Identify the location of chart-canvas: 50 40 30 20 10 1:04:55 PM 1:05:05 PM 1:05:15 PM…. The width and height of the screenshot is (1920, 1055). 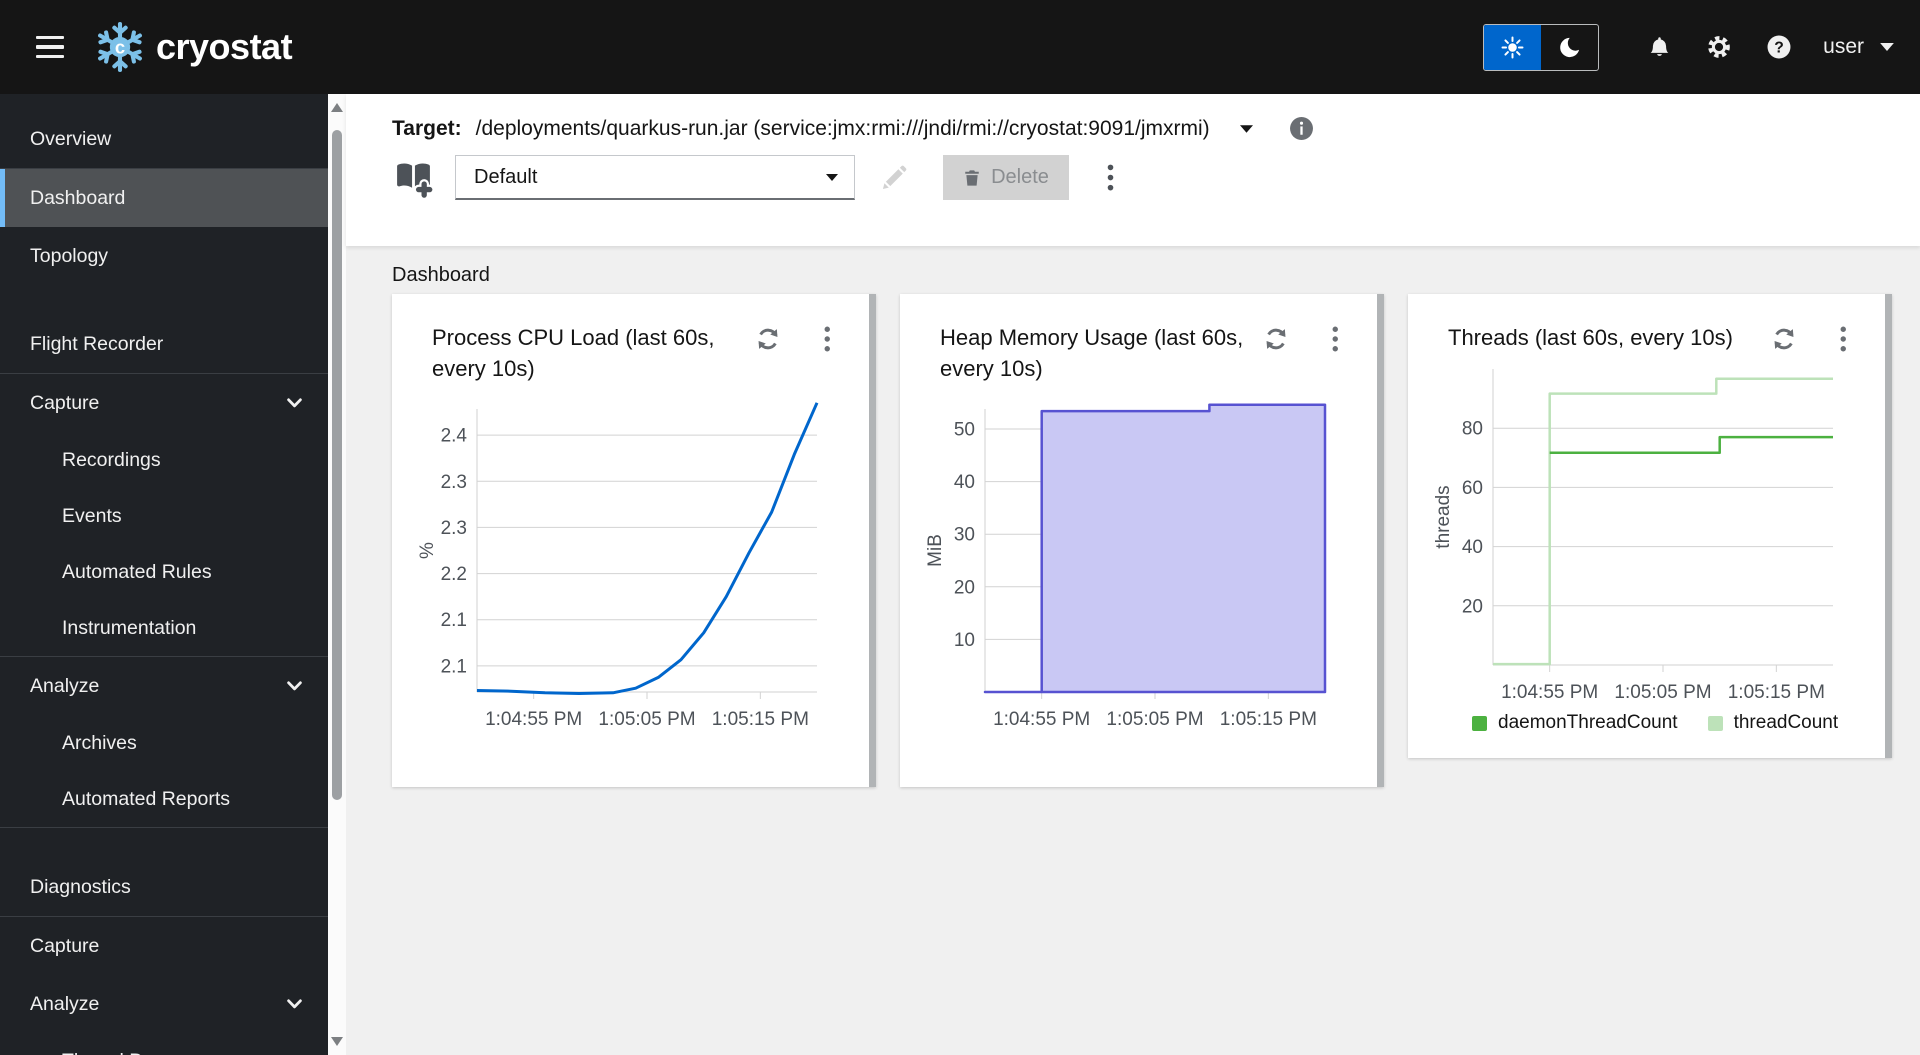
(1126, 566).